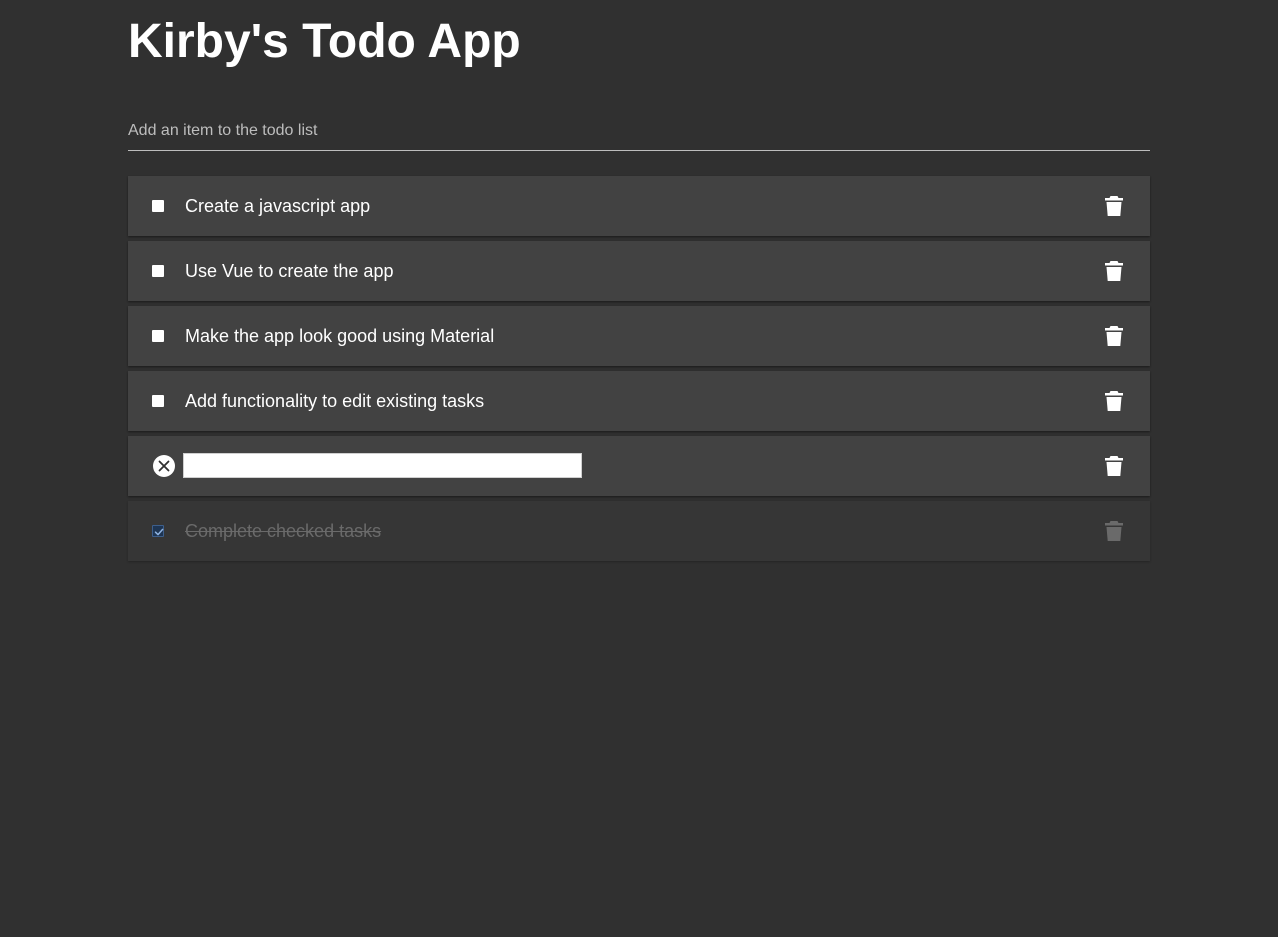 The height and width of the screenshot is (937, 1278). I want to click on todo-item: Add functionality to edit existing tasks, so click(639, 401).